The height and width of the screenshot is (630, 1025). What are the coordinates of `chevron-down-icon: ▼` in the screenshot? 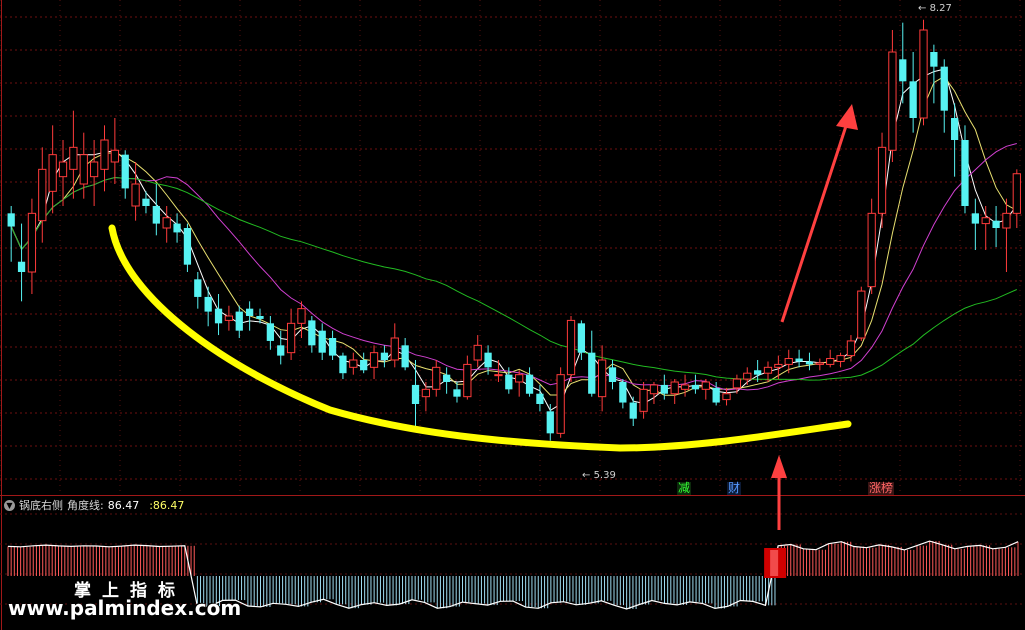 It's located at (9, 505).